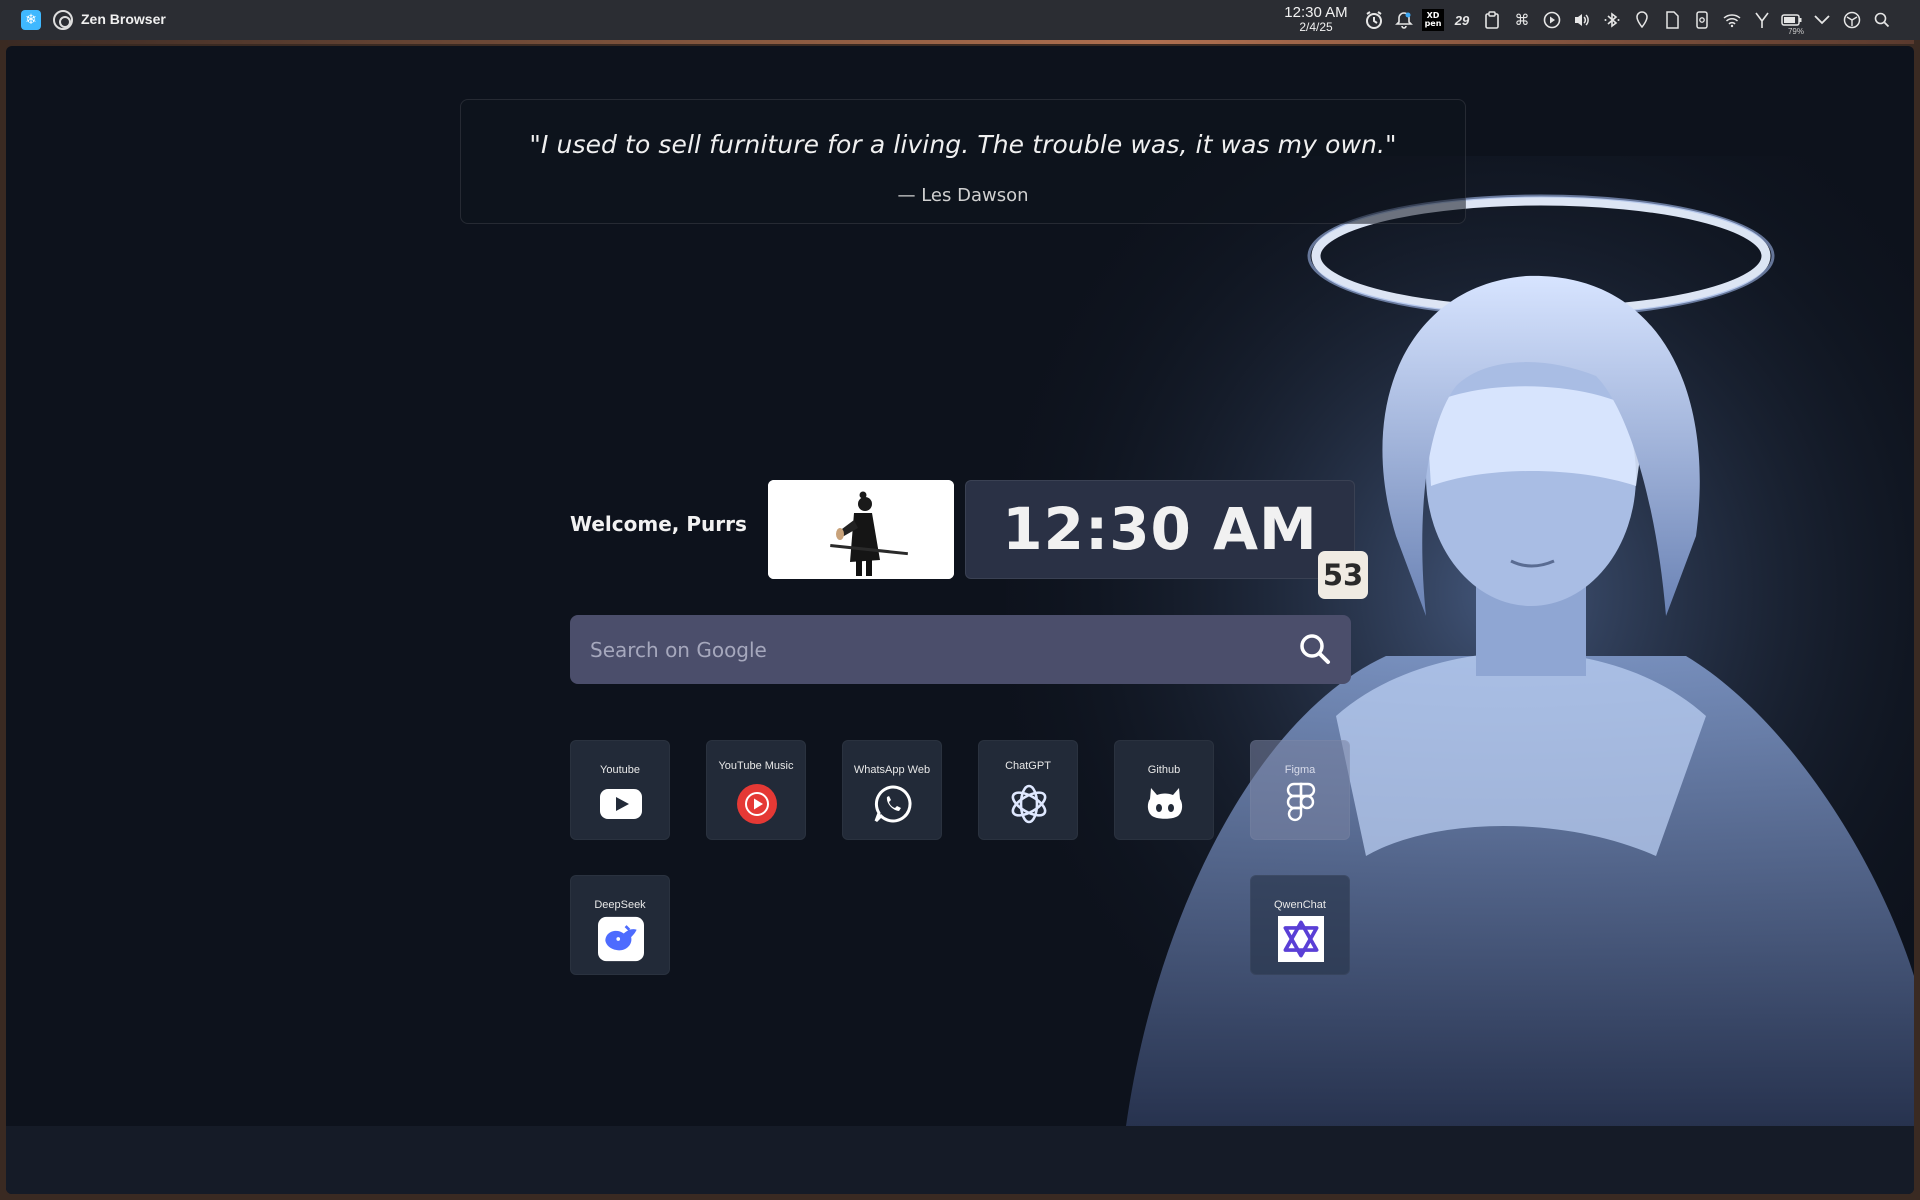  Describe the element at coordinates (1343, 575) in the screenshot. I see `clock-seconds-badge: 53` at that location.